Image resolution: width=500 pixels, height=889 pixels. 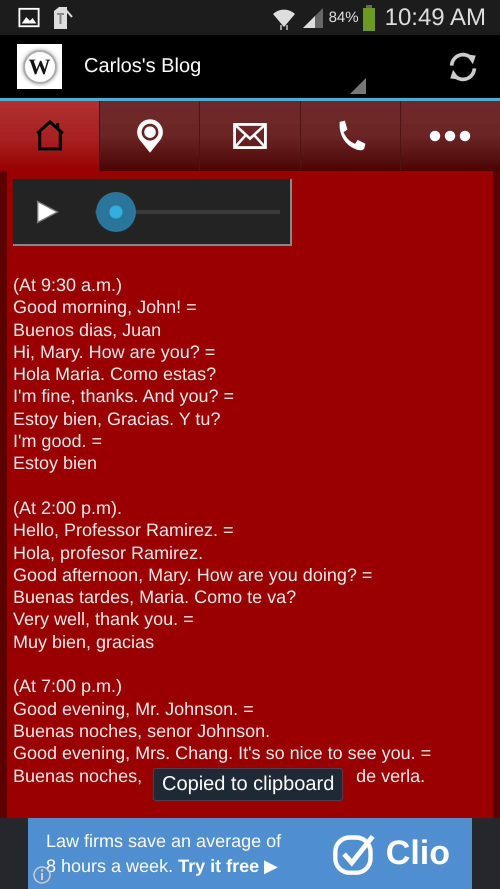 I want to click on text-line: Good evening, Mr. Johnson. =, so click(x=134, y=709).